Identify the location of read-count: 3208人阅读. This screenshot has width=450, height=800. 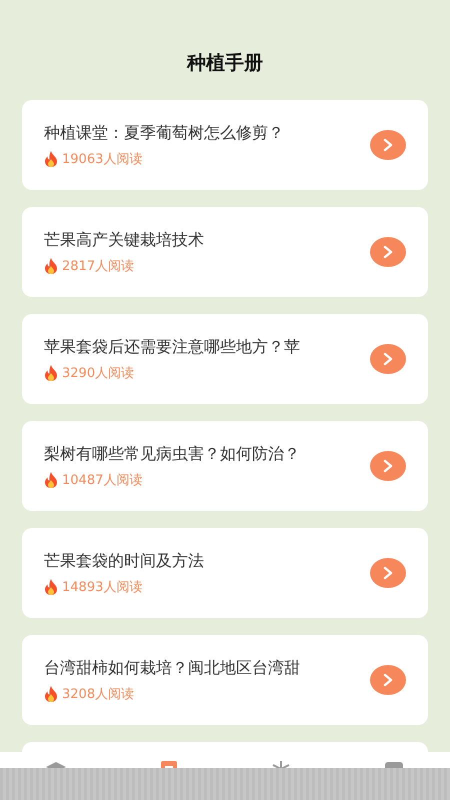
(98, 694).